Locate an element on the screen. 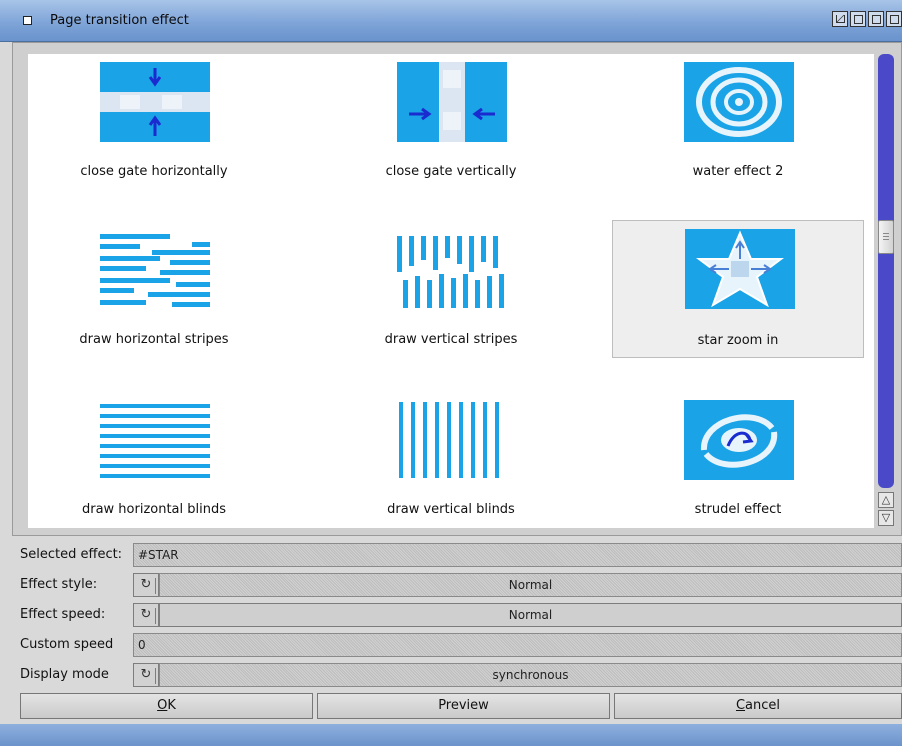 This screenshot has width=902, height=746. effect-draw-horizontal-blinds: draw horizontal blinds is located at coordinates (154, 460).